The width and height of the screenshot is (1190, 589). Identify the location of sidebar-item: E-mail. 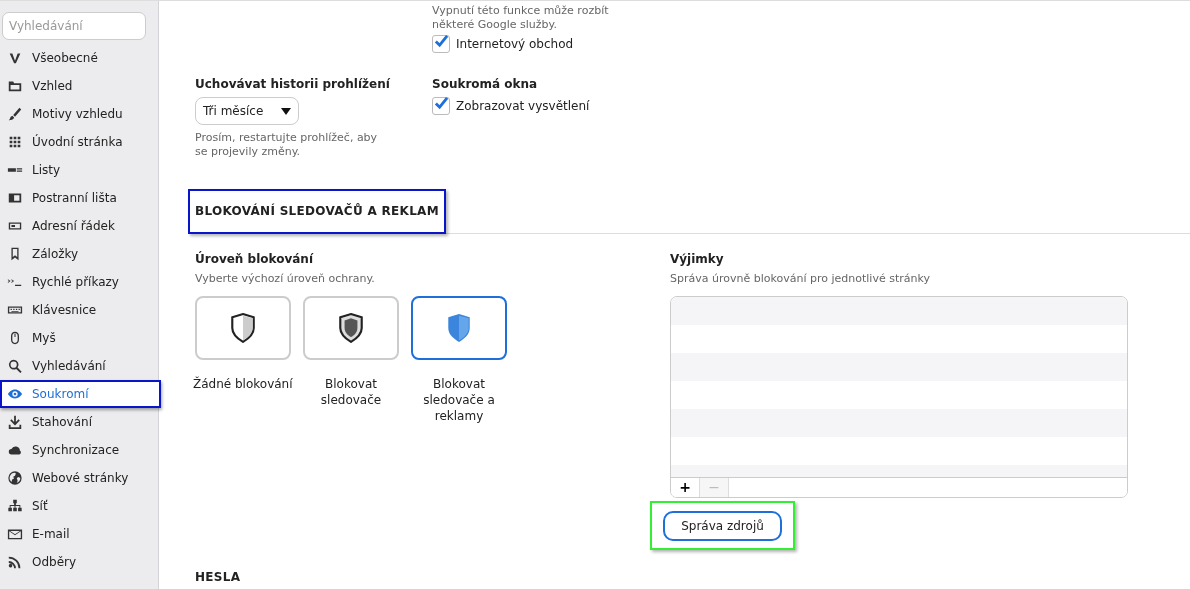
(80, 534).